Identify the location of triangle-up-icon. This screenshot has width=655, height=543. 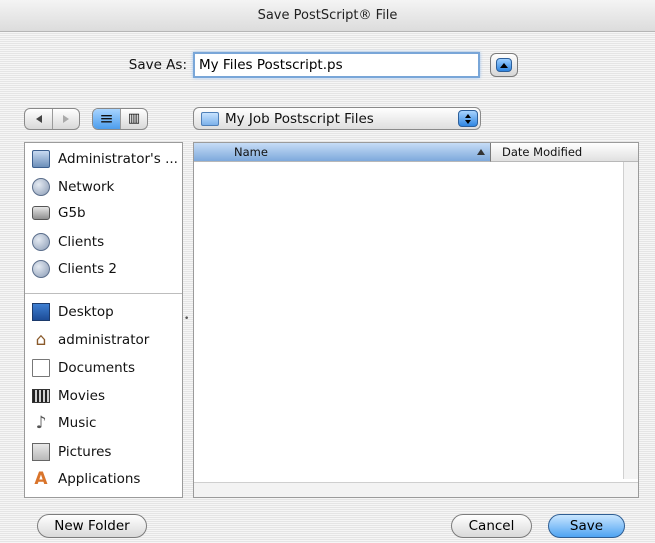
(504, 65).